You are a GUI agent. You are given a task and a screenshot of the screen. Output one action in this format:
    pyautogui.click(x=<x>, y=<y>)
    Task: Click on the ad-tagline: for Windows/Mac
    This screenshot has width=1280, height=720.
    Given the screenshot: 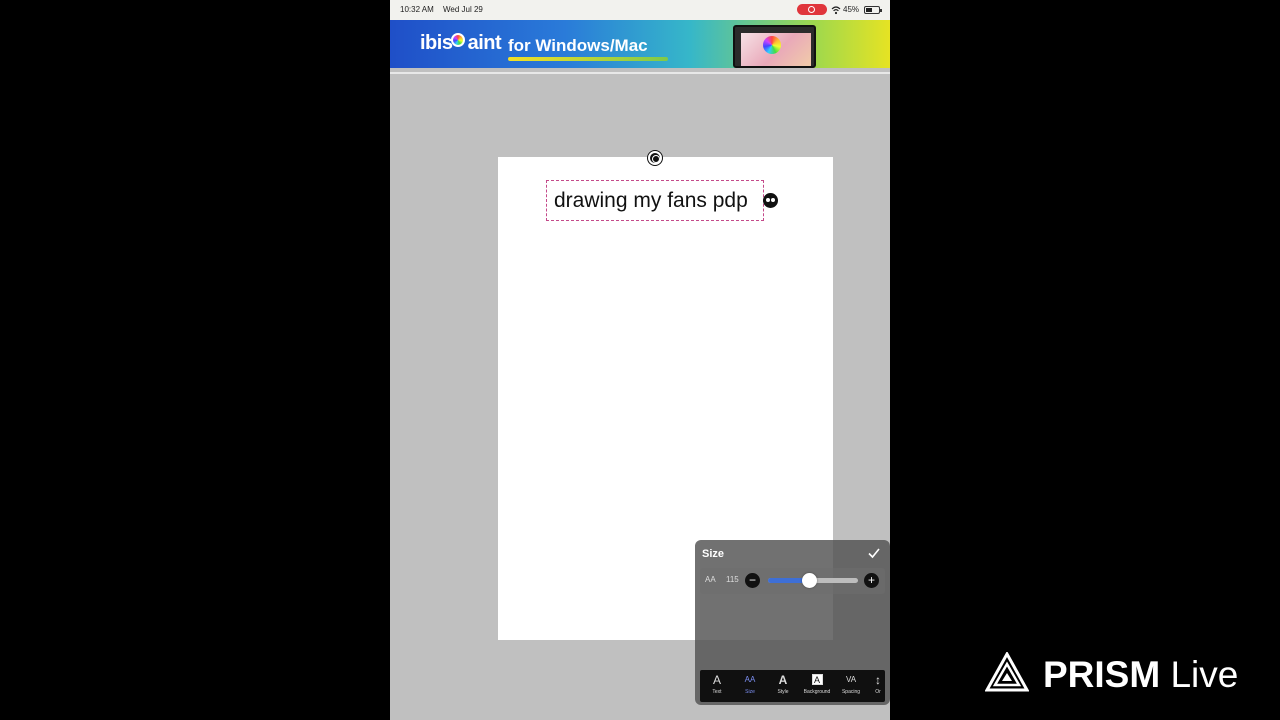 What is the action you would take?
    pyautogui.click(x=578, y=45)
    